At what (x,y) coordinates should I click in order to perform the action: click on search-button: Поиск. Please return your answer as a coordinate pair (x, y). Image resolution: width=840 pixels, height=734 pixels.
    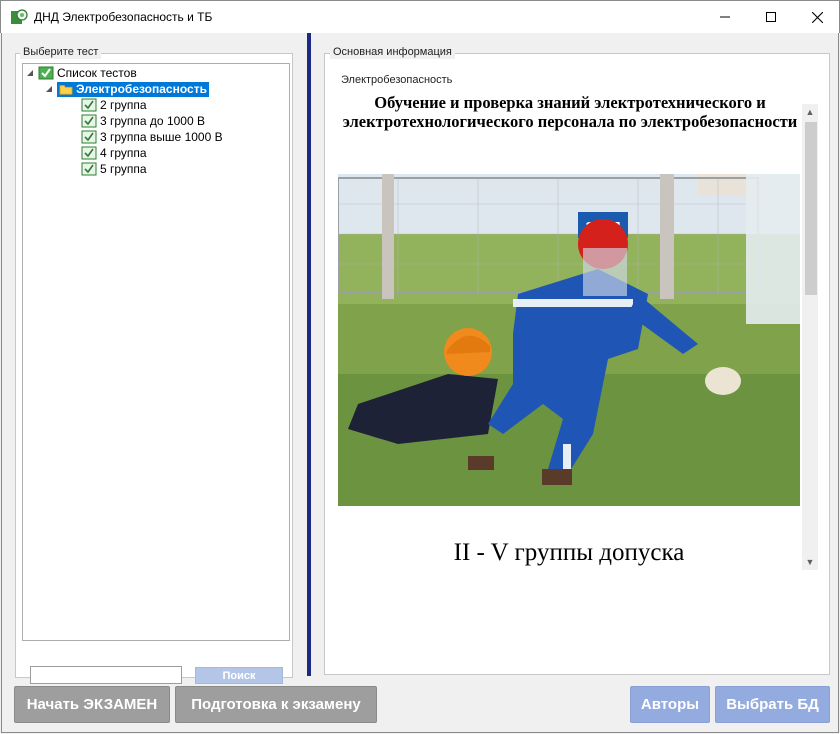
    Looking at the image, I should click on (239, 675).